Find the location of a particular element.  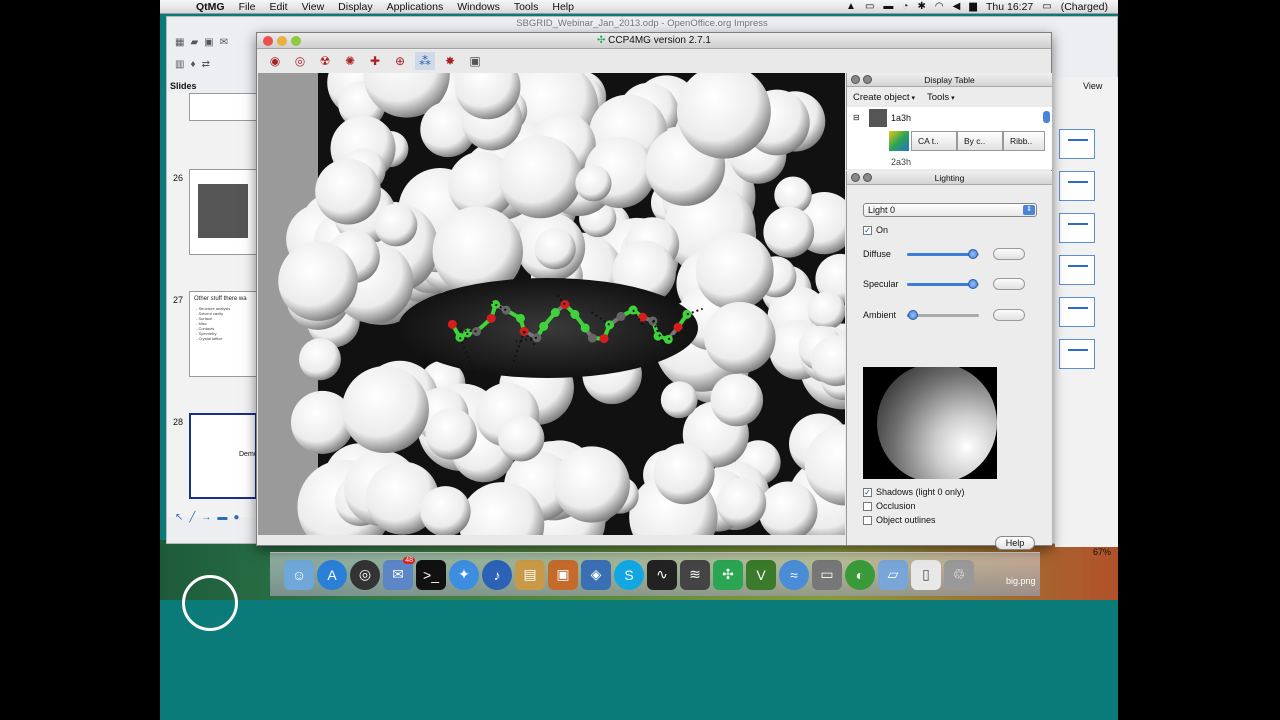

preview-icon: ▤ is located at coordinates (530, 574).